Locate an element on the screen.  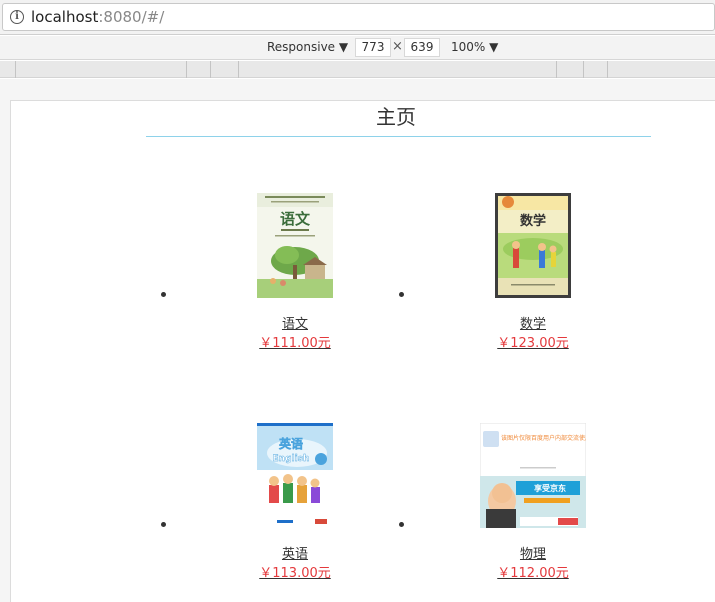
address-bar: i localhost:8080/#/ is located at coordinates (358, 17).